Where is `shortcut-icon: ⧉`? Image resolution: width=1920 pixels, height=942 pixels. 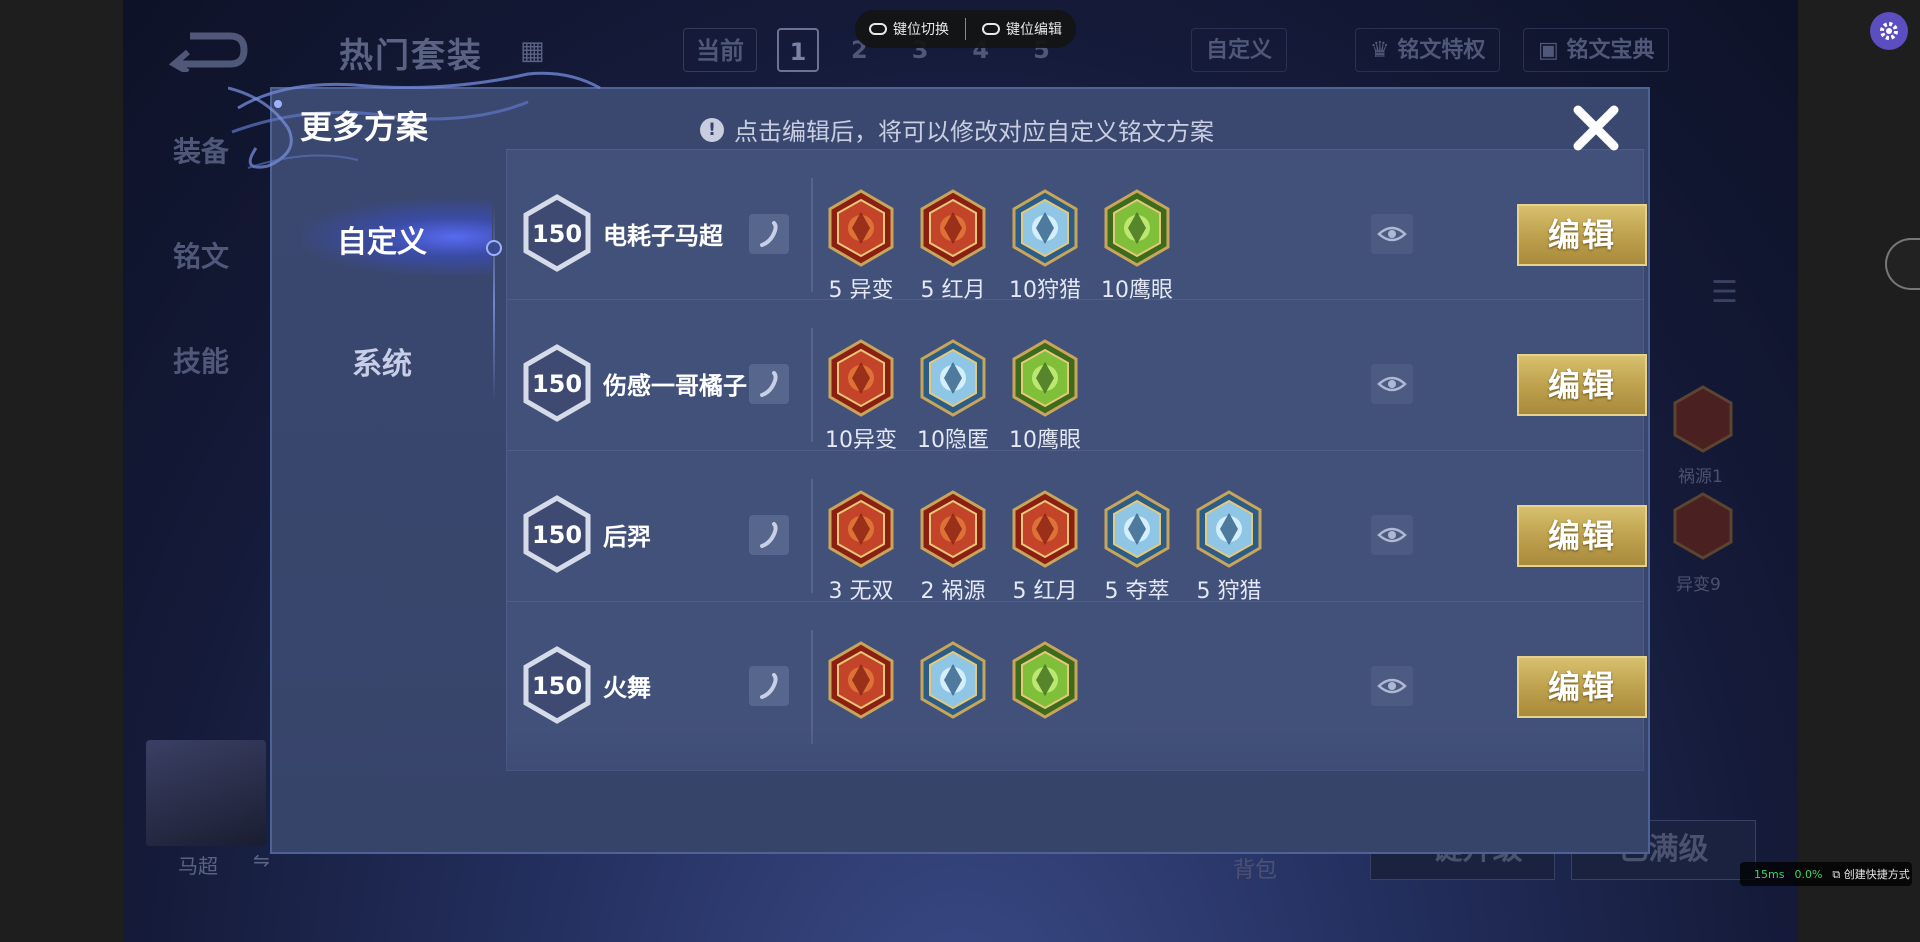
shortcut-icon: ⧉ is located at coordinates (1838, 874).